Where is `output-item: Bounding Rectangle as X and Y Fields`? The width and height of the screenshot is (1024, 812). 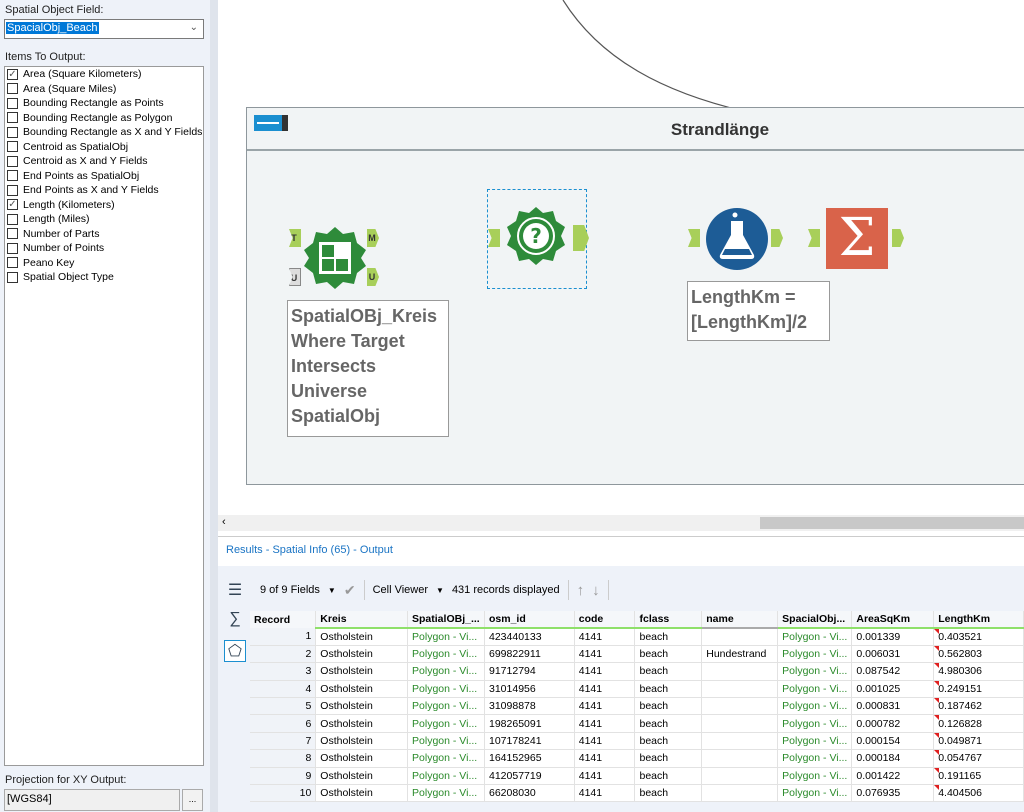 output-item: Bounding Rectangle as X and Y Fields is located at coordinates (104, 132).